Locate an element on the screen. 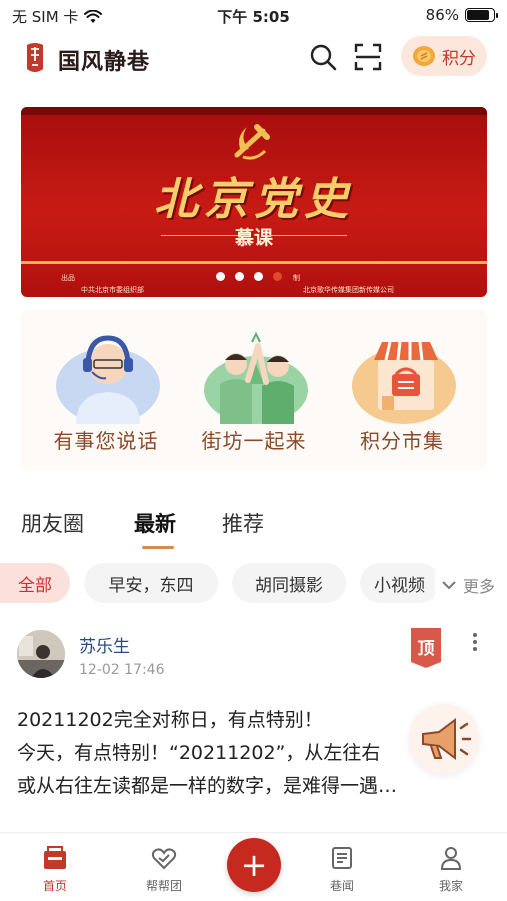 Image resolution: width=507 pixels, height=901 pixels. tab-recommended: 推荐 is located at coordinates (243, 523).